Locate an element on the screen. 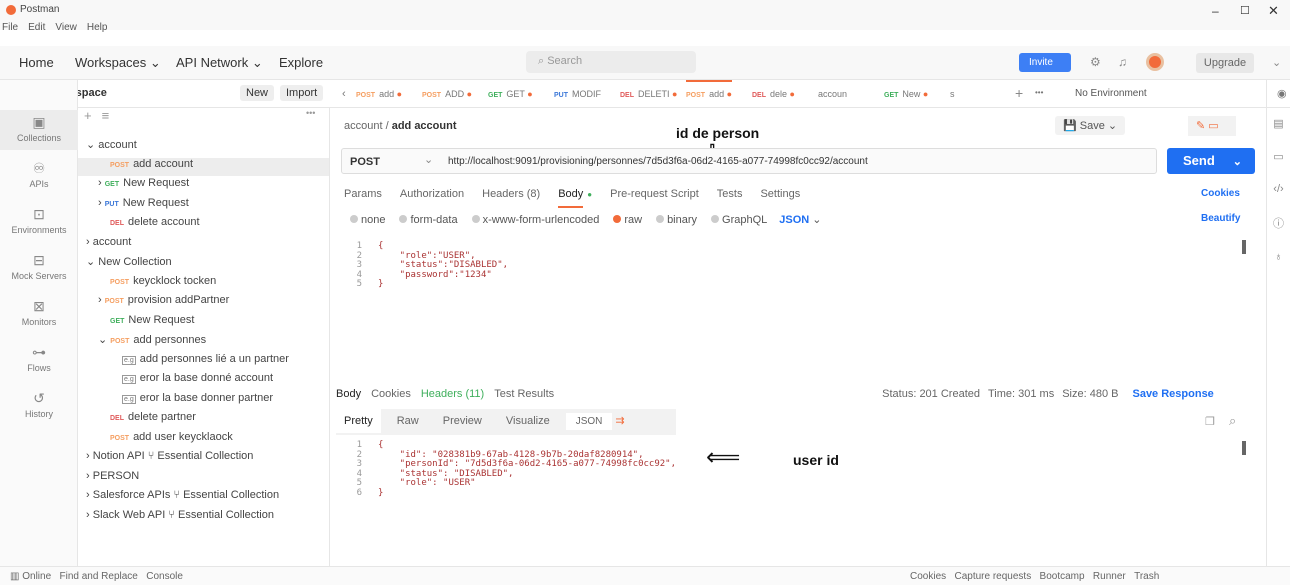  save-response-button: Save Response is located at coordinates (1172, 394).